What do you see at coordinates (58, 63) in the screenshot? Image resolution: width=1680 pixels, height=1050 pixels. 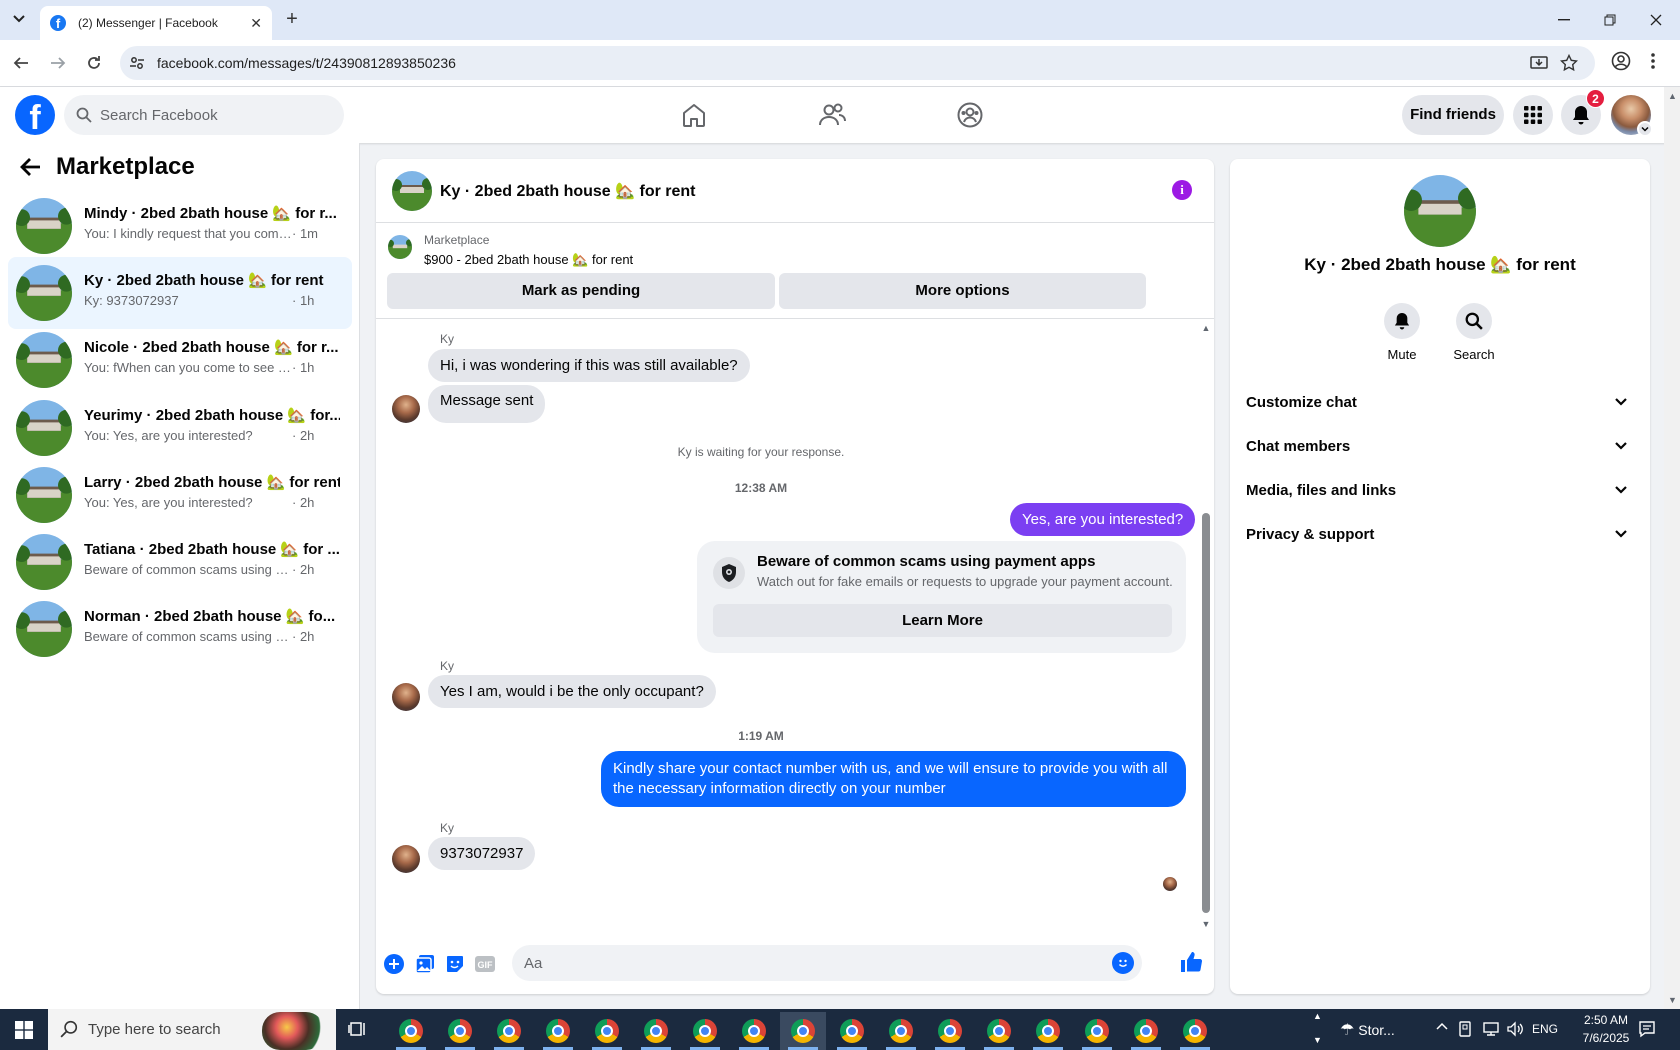 I see `forward-icon` at bounding box center [58, 63].